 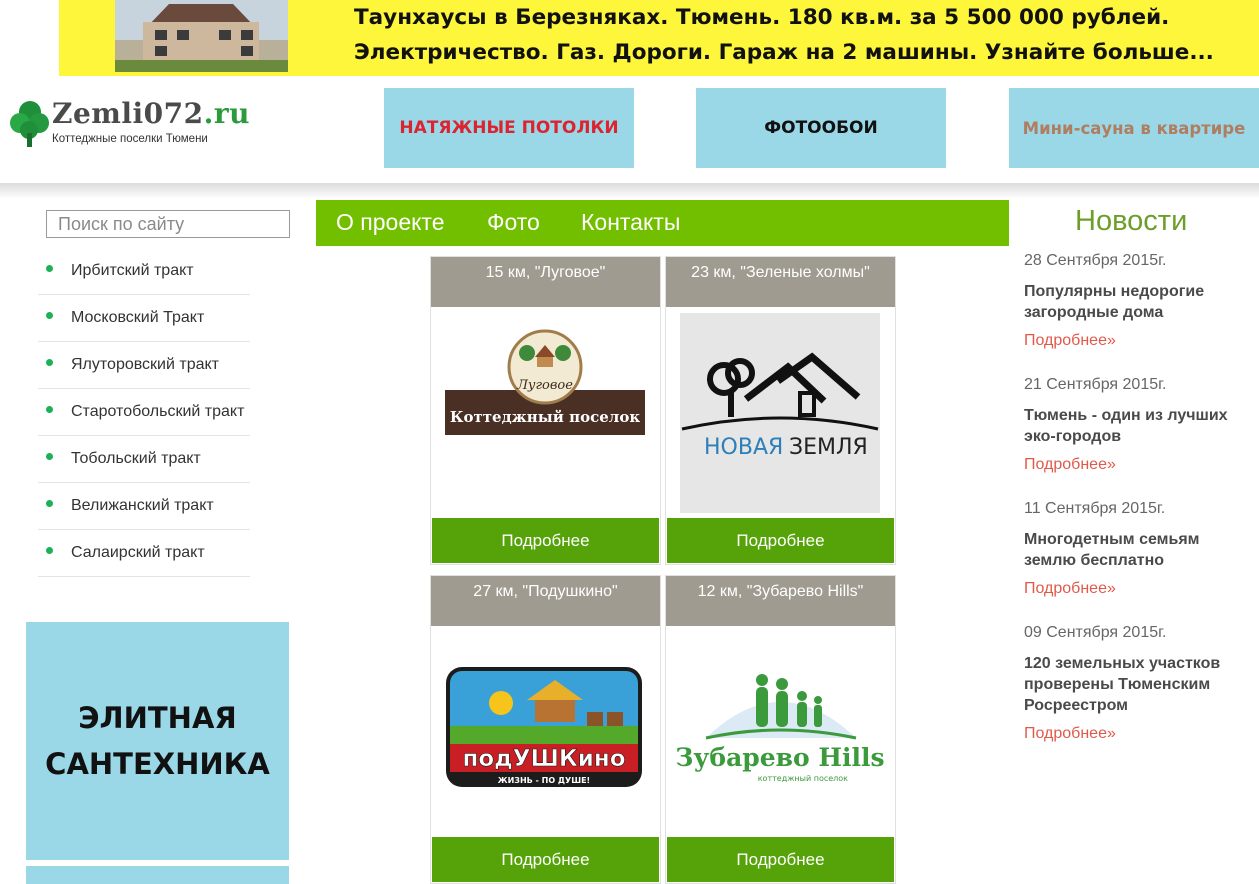 What do you see at coordinates (1095, 384) in the screenshot?
I see `news-date: 21 Сентября 2015г.` at bounding box center [1095, 384].